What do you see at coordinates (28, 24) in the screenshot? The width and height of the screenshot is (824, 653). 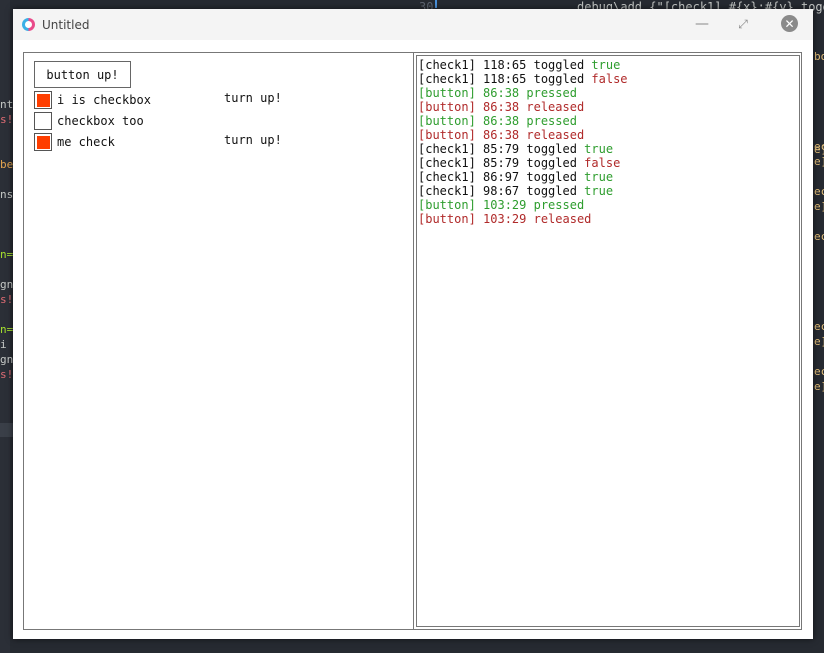 I see `app-logo-icon` at bounding box center [28, 24].